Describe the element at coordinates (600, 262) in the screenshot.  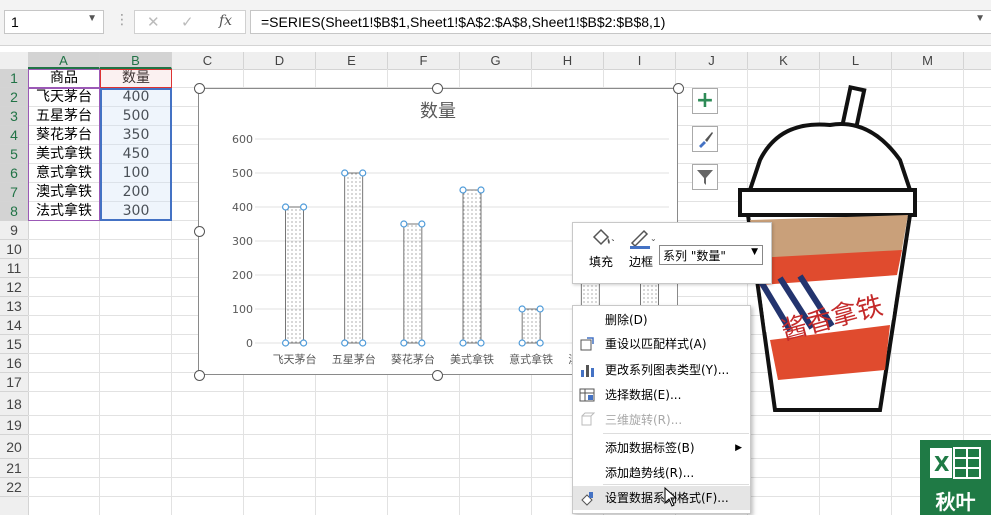
I see `fill-label: 填充` at that location.